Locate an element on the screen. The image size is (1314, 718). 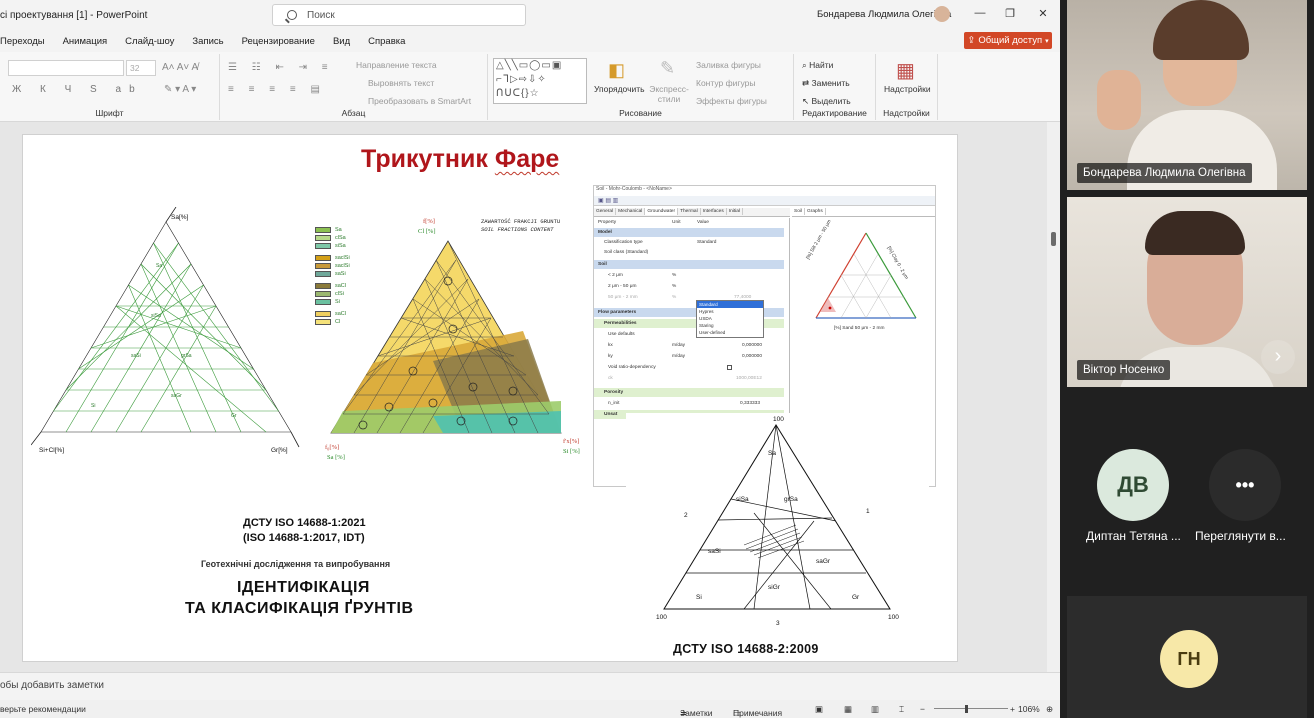
font-size-buttons: A˄ A˅ A̸ is located at coordinates (180, 67).